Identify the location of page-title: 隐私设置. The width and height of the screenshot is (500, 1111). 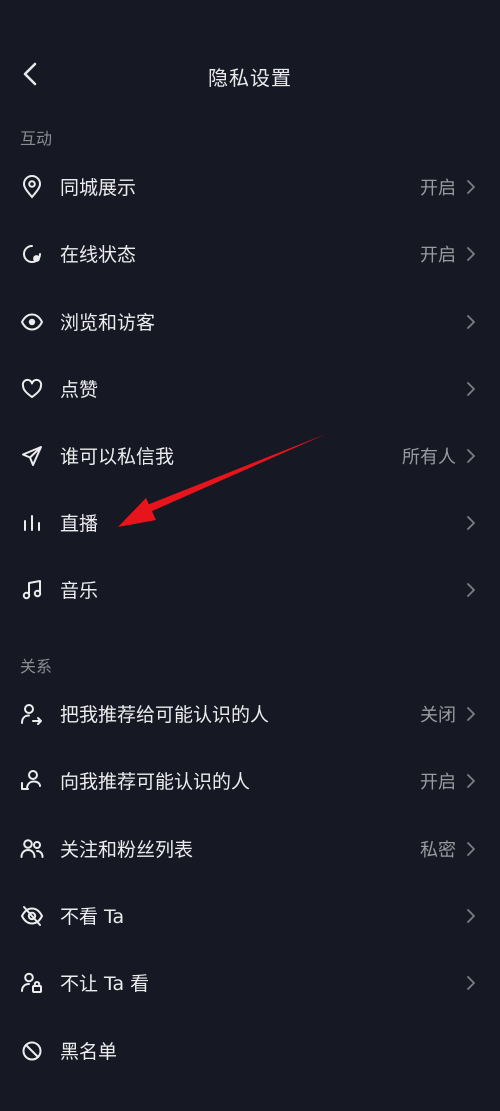
(250, 78).